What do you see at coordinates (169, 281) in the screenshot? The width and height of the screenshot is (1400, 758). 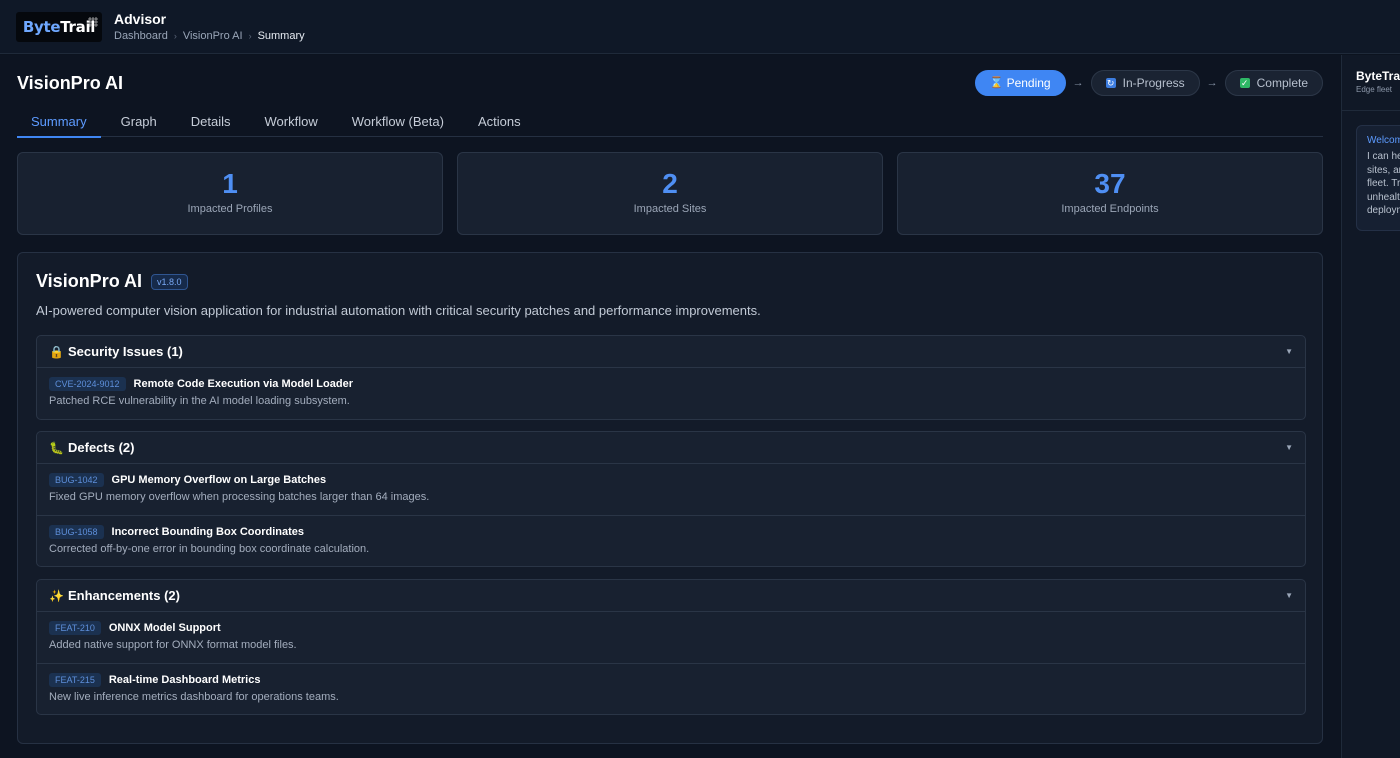 I see `version-badge: v1.8.0` at bounding box center [169, 281].